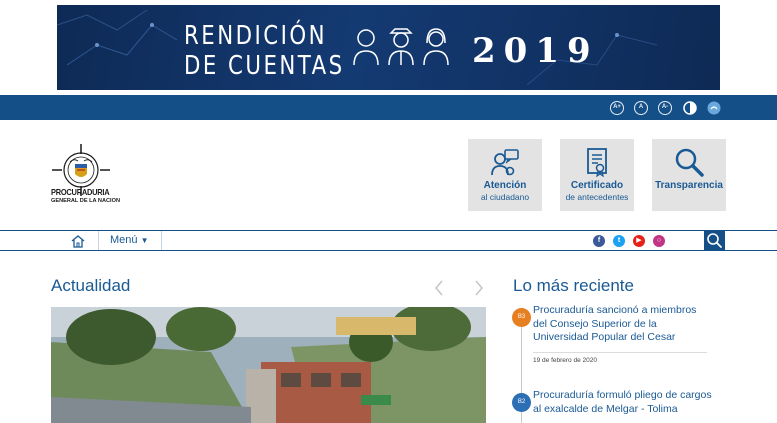 The image size is (777, 423). Describe the element at coordinates (91, 285) in the screenshot. I see `section-title-actualidad: Actualidad` at that location.